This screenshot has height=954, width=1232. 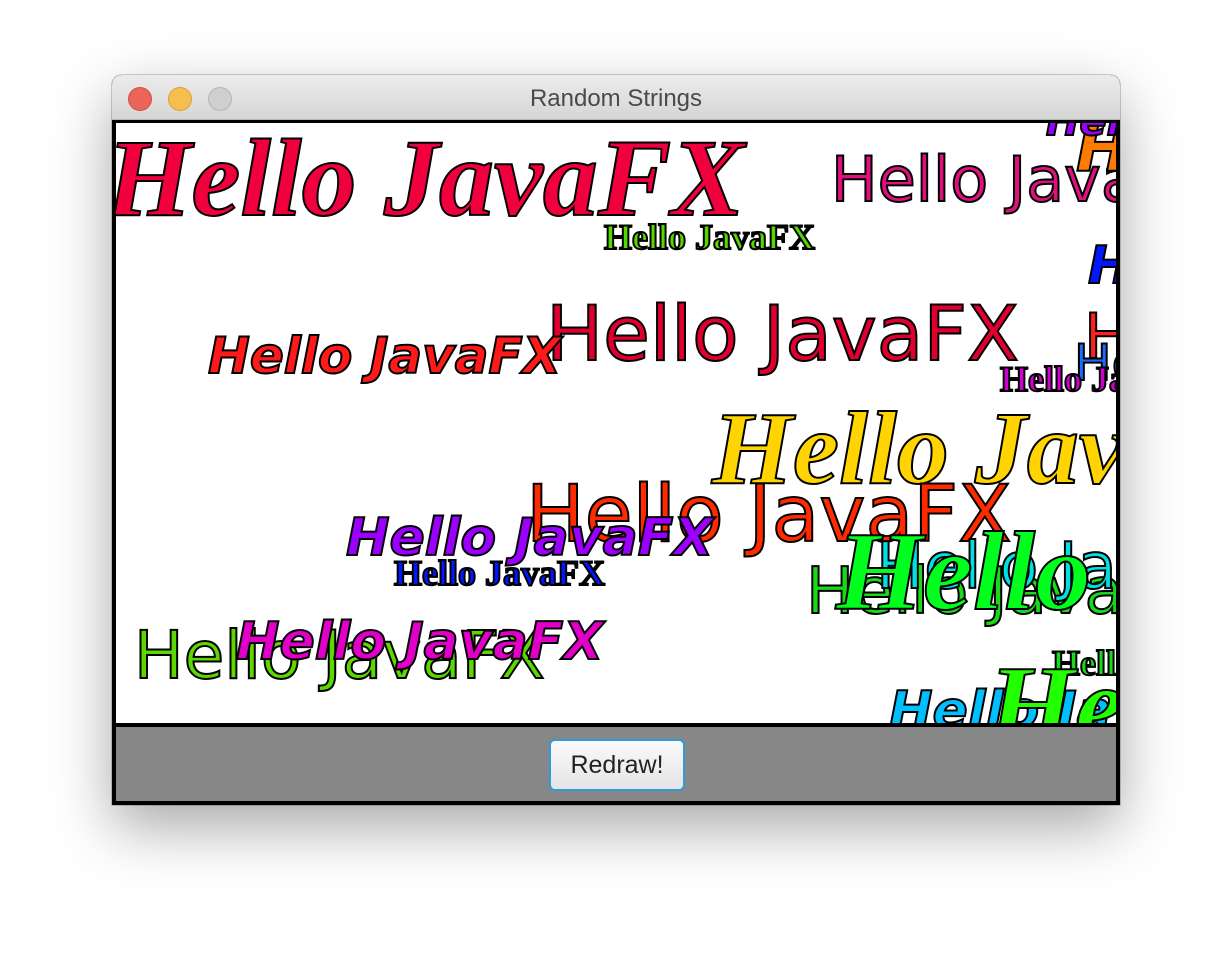 What do you see at coordinates (1051, 683) in the screenshot?
I see `random-string-23: Hello JavaFX` at bounding box center [1051, 683].